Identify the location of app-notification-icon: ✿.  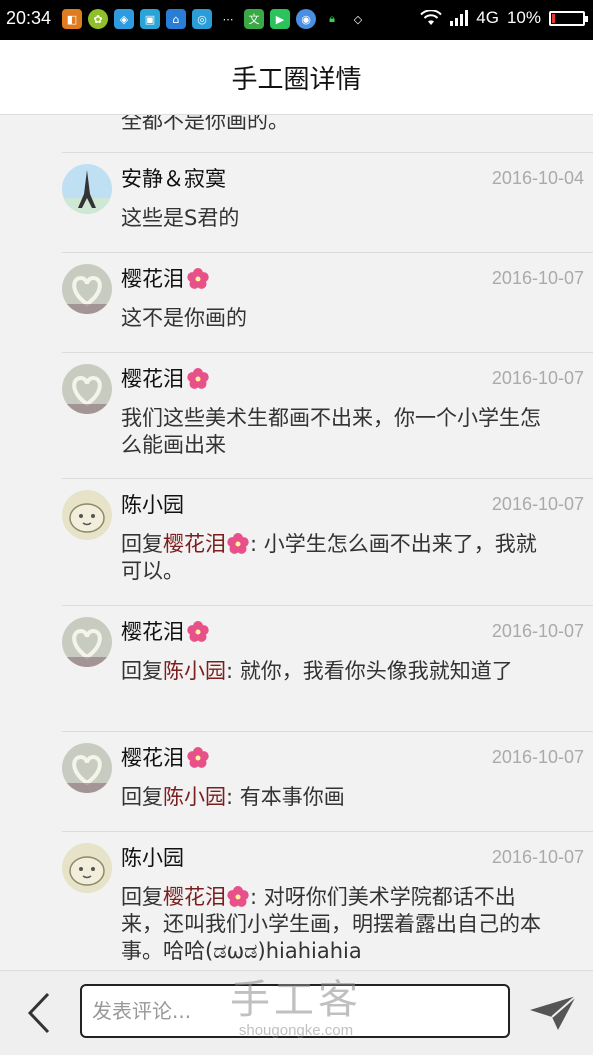
(98, 19).